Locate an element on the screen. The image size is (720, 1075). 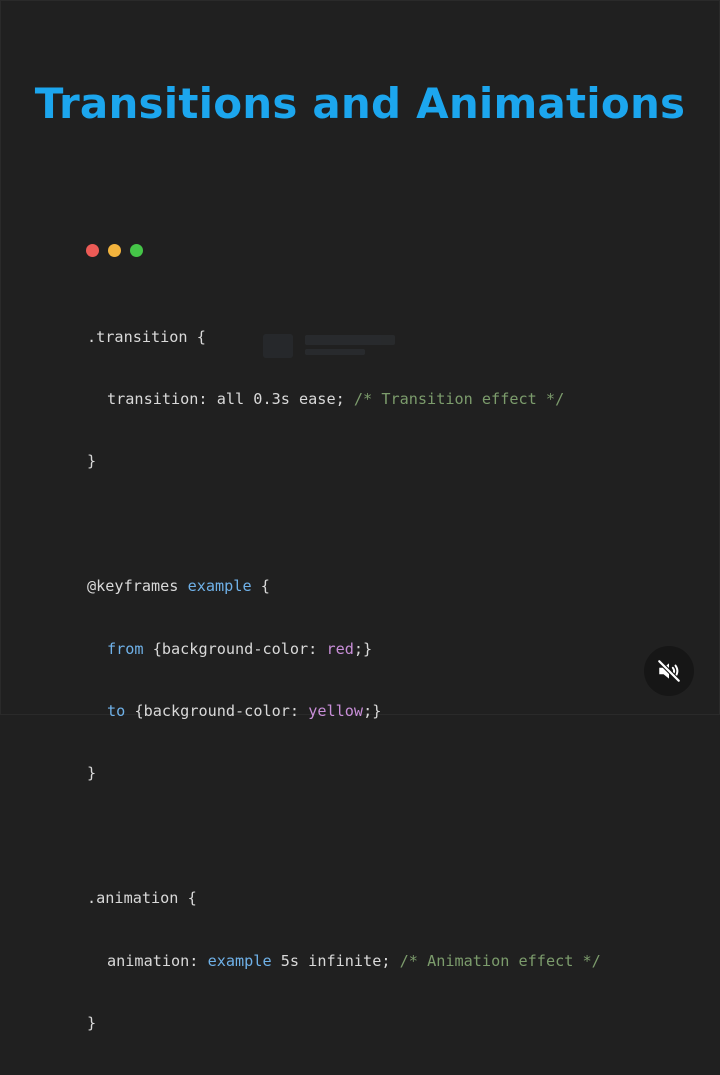
code-token: { is located at coordinates (265, 586).